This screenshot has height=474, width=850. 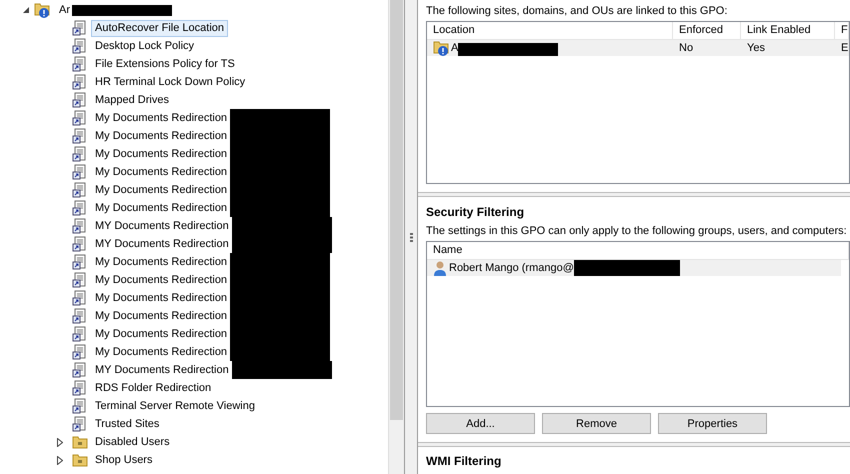 I want to click on column-header: F, so click(x=842, y=30).